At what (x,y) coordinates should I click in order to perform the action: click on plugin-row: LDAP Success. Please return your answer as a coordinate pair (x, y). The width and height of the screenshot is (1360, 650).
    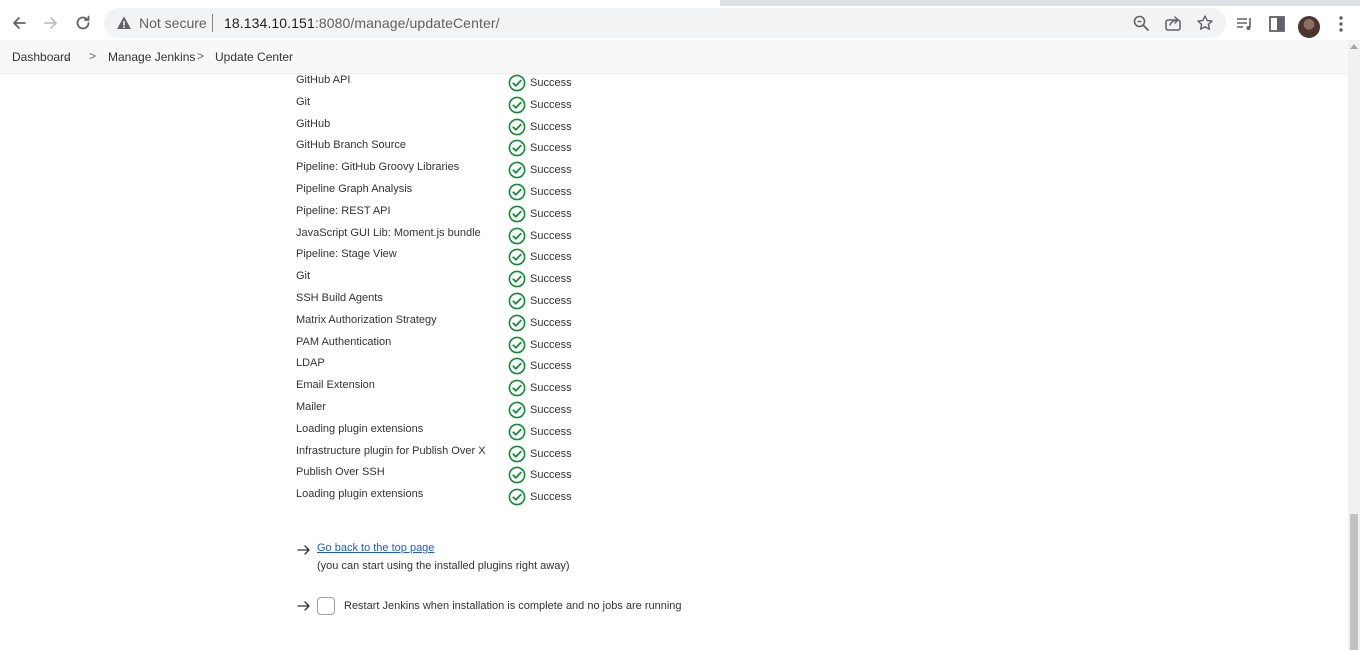
    Looking at the image, I should click on (496, 367).